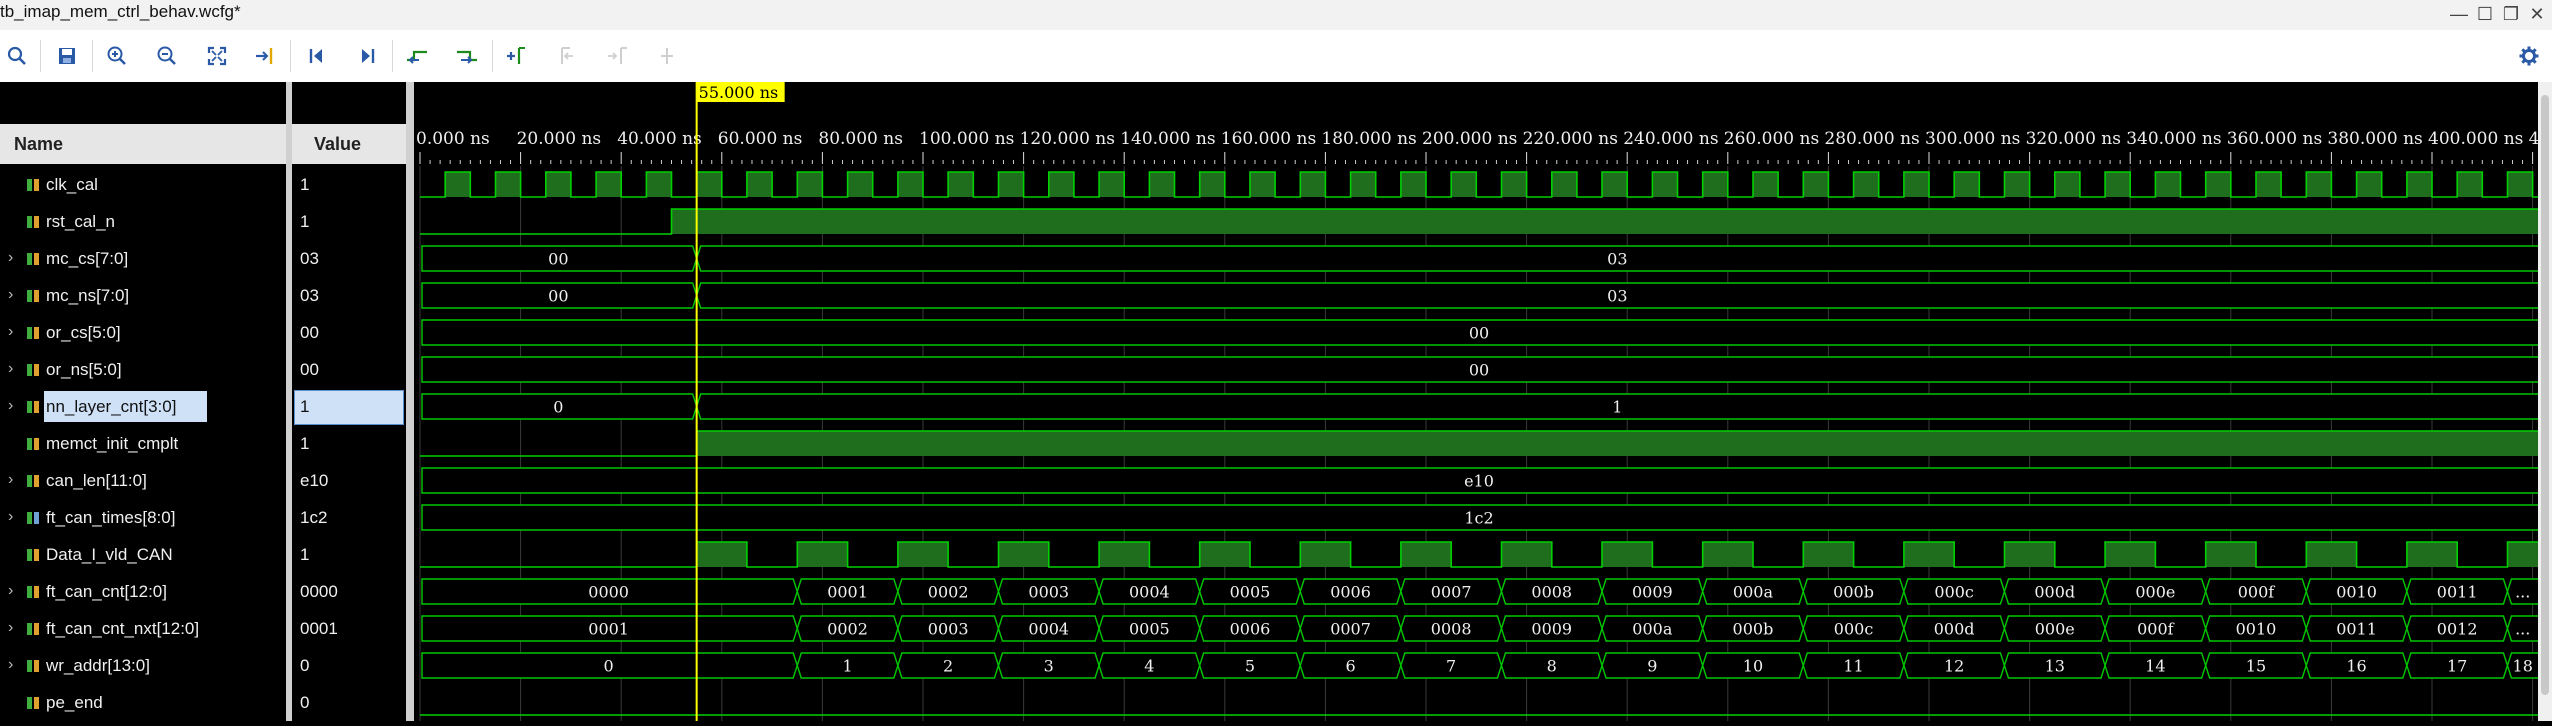  What do you see at coordinates (608, 629) in the screenshot?
I see `bus-segment-value: 0001` at bounding box center [608, 629].